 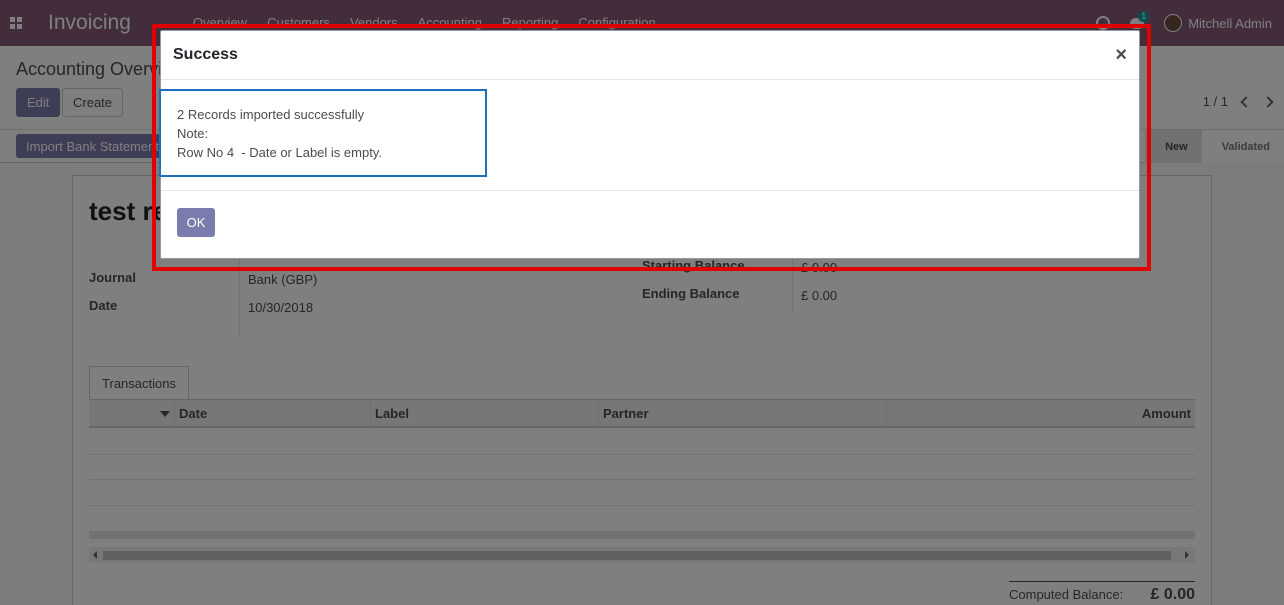 What do you see at coordinates (1121, 55) in the screenshot?
I see `close-icon: ×` at bounding box center [1121, 55].